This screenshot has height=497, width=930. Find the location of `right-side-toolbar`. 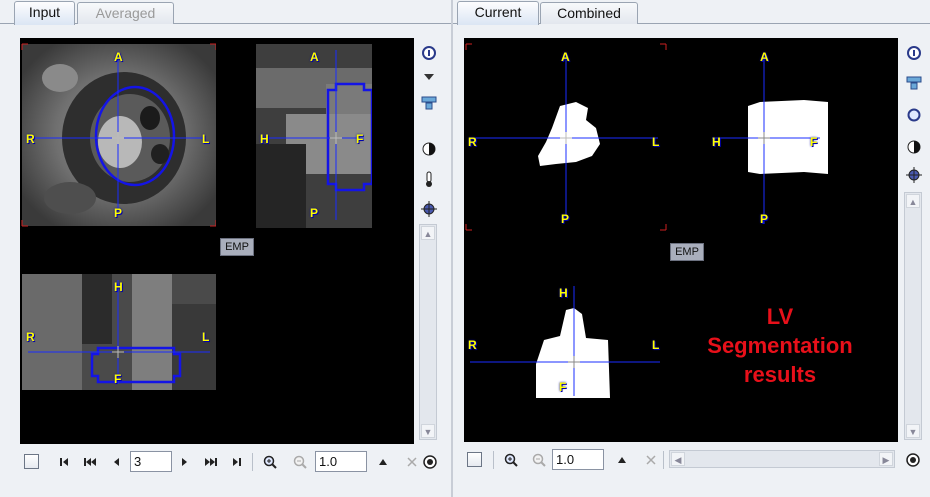

right-side-toolbar is located at coordinates (914, 117).